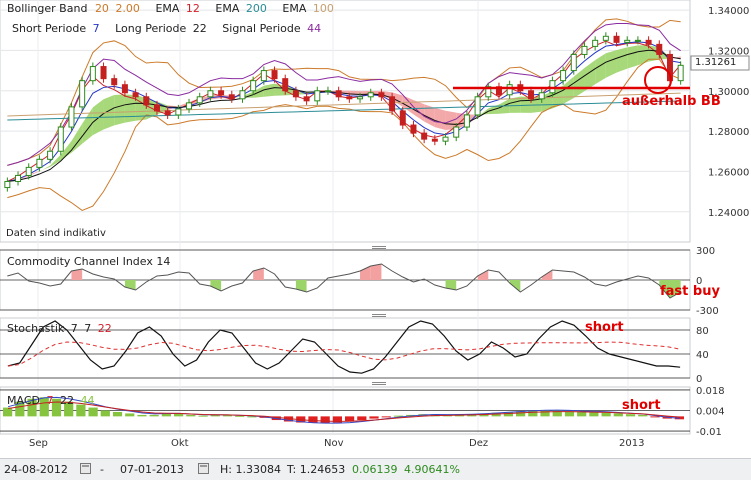  I want to click on change-pct: 4.90641%, so click(432, 469).